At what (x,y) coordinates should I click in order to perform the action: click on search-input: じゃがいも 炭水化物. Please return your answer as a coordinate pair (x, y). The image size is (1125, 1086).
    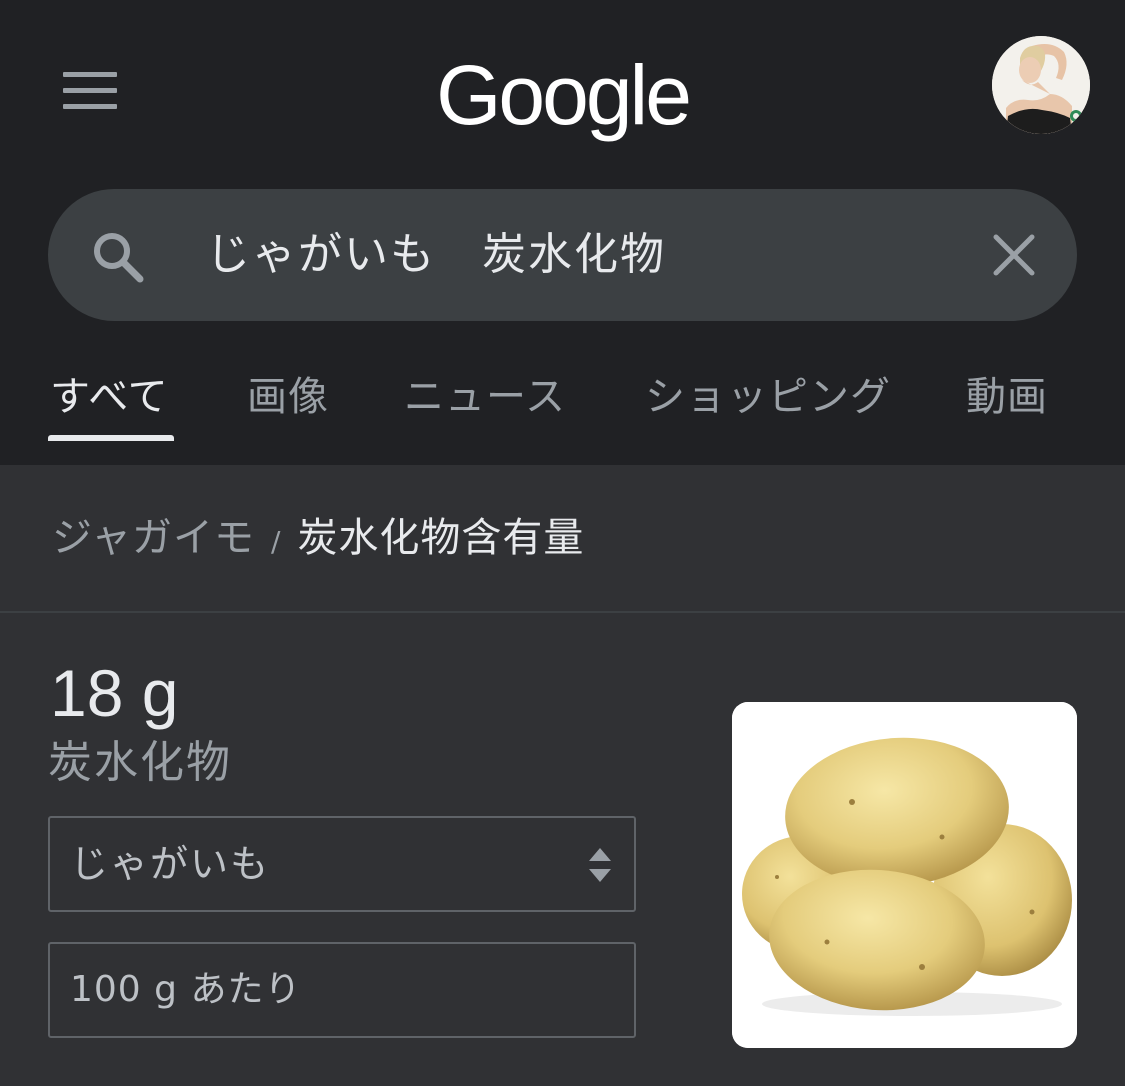
    Looking at the image, I should click on (436, 255).